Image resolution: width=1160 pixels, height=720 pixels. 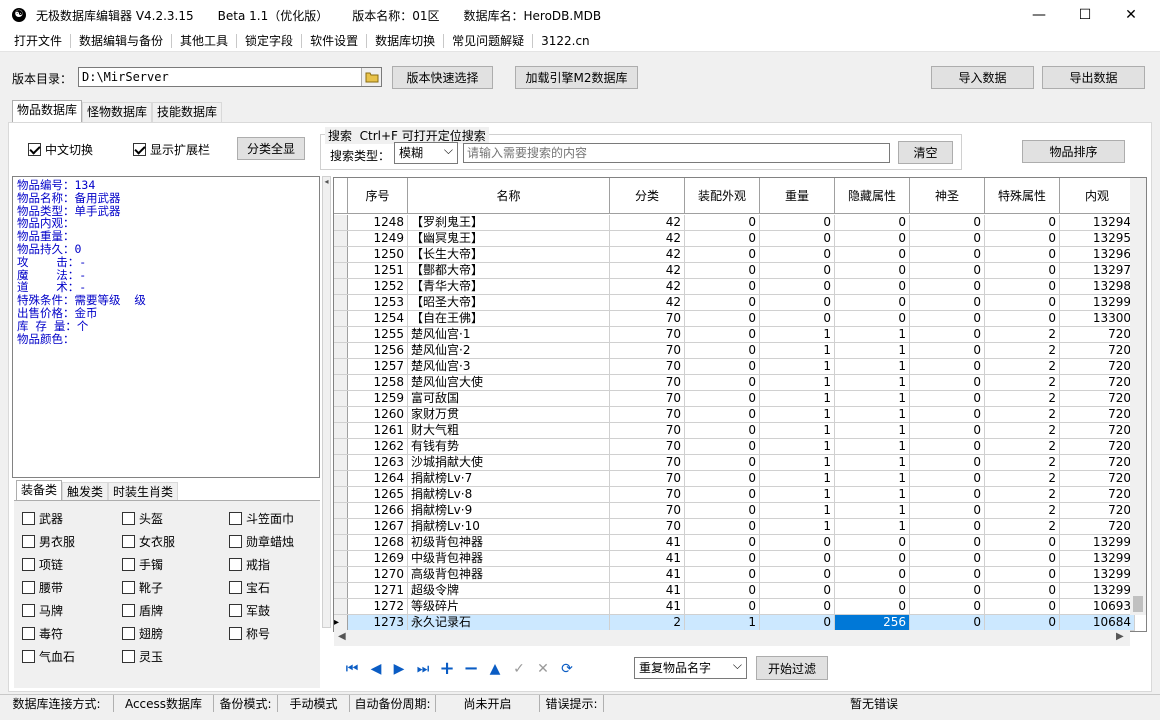 What do you see at coordinates (519, 669) in the screenshot?
I see `post-edit-icon: ✓` at bounding box center [519, 669].